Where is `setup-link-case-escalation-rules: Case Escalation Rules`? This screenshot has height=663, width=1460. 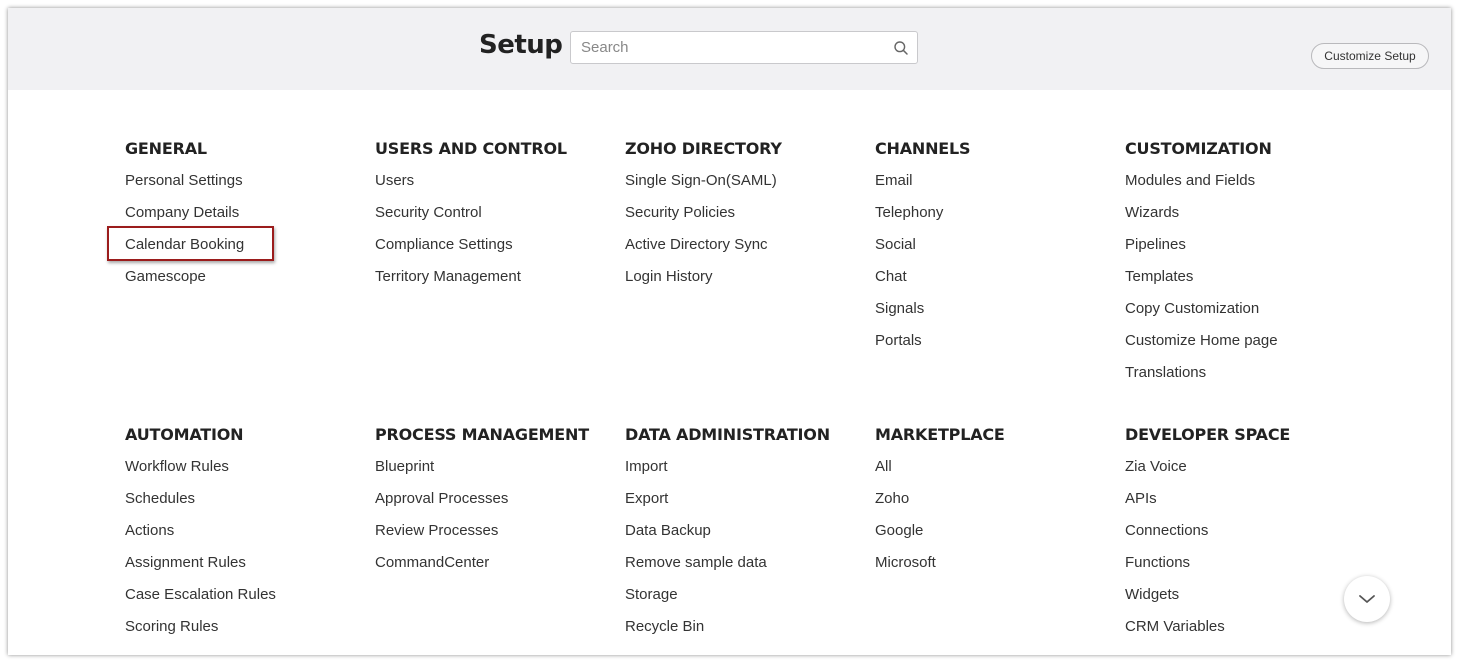 setup-link-case-escalation-rules: Case Escalation Rules is located at coordinates (245, 601).